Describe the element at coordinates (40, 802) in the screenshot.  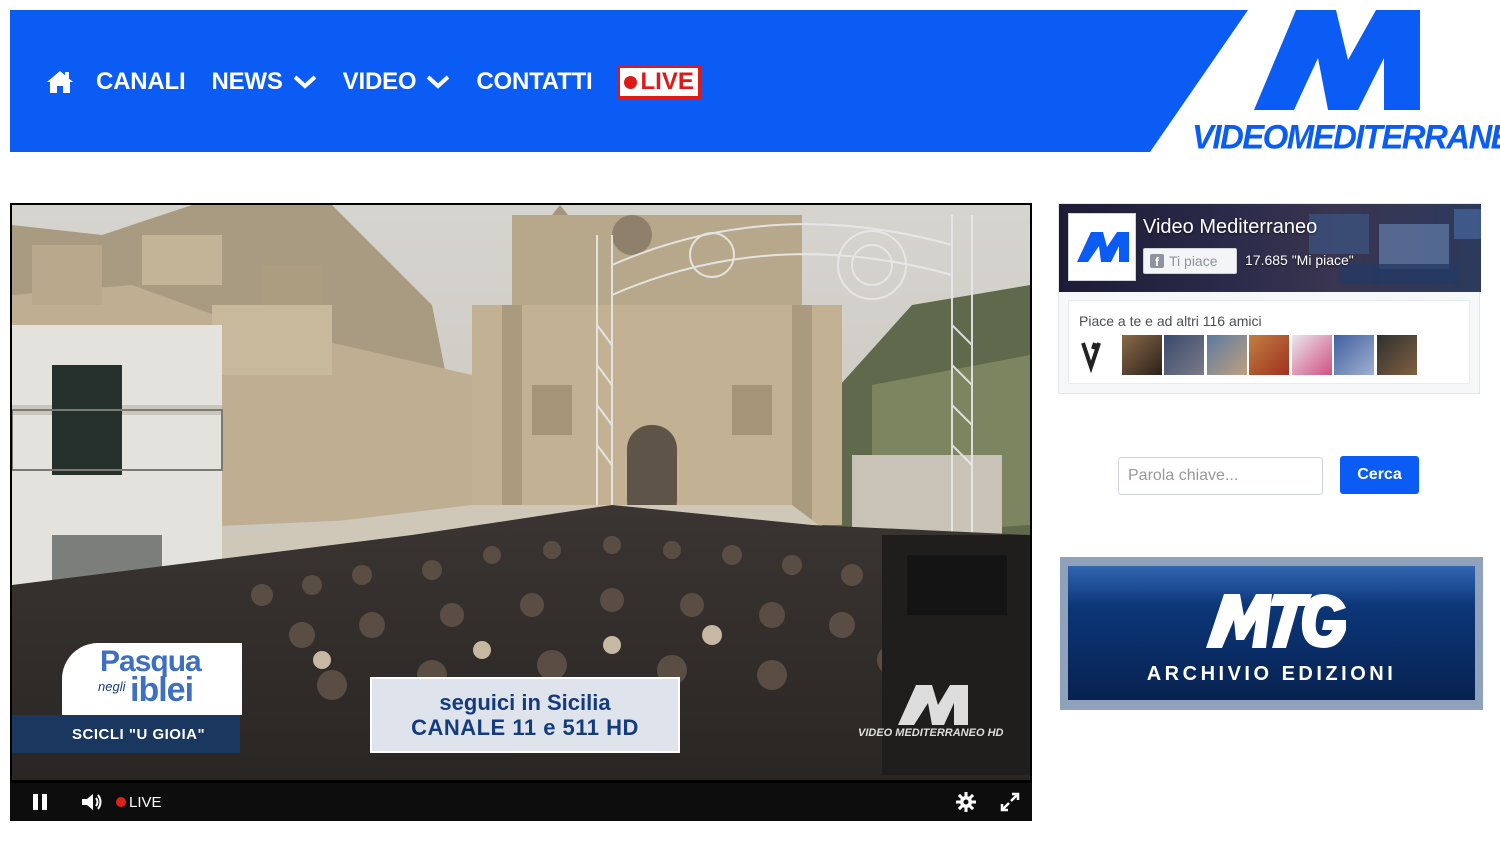
I see `pause-icon` at that location.